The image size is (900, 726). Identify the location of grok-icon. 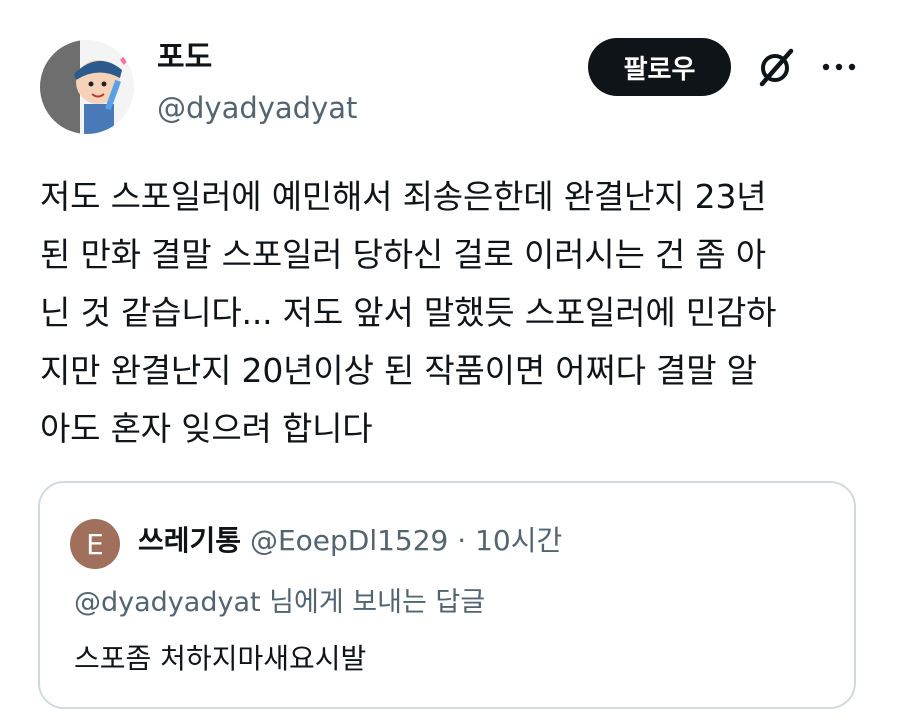
(776, 67).